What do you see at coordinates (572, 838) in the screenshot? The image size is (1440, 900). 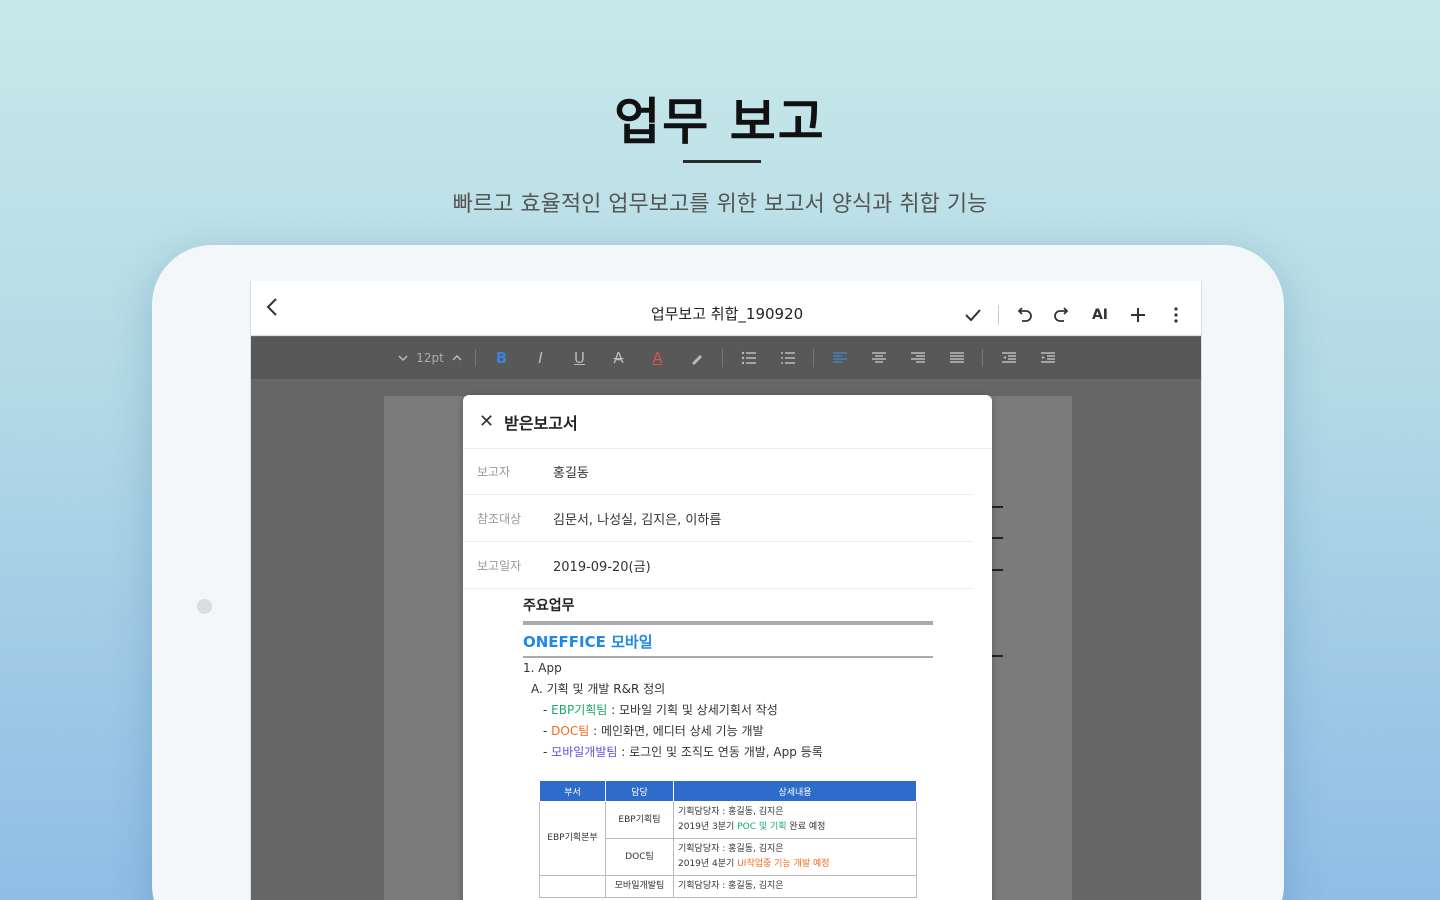 I see `table-cell: EBP기획본부` at bounding box center [572, 838].